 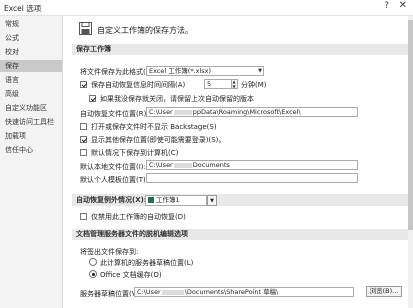 I want to click on sidebar-item-addins: 加载项, so click(x=31, y=136).